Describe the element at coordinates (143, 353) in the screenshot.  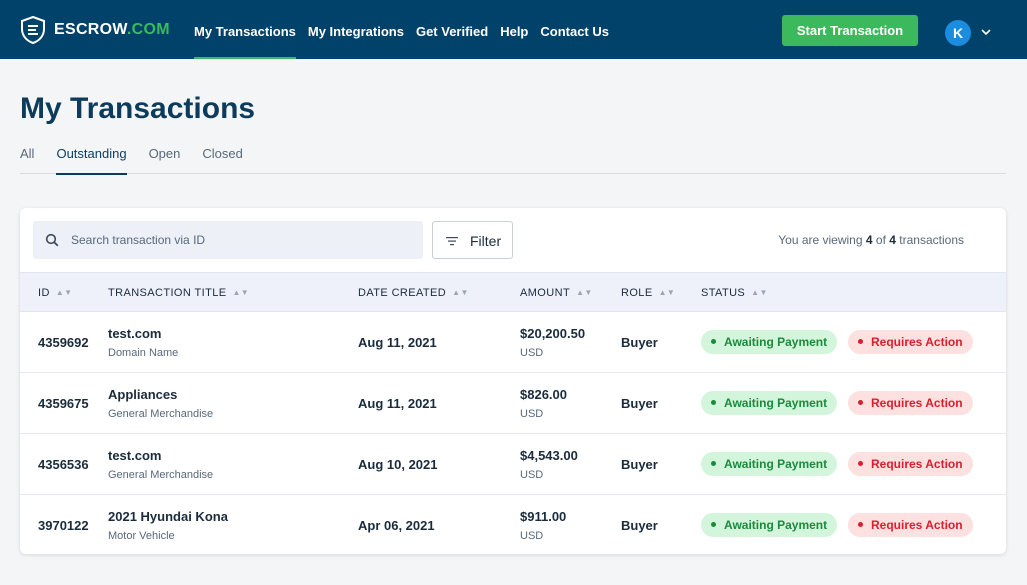
I see `transaction-category: Domain Name` at that location.